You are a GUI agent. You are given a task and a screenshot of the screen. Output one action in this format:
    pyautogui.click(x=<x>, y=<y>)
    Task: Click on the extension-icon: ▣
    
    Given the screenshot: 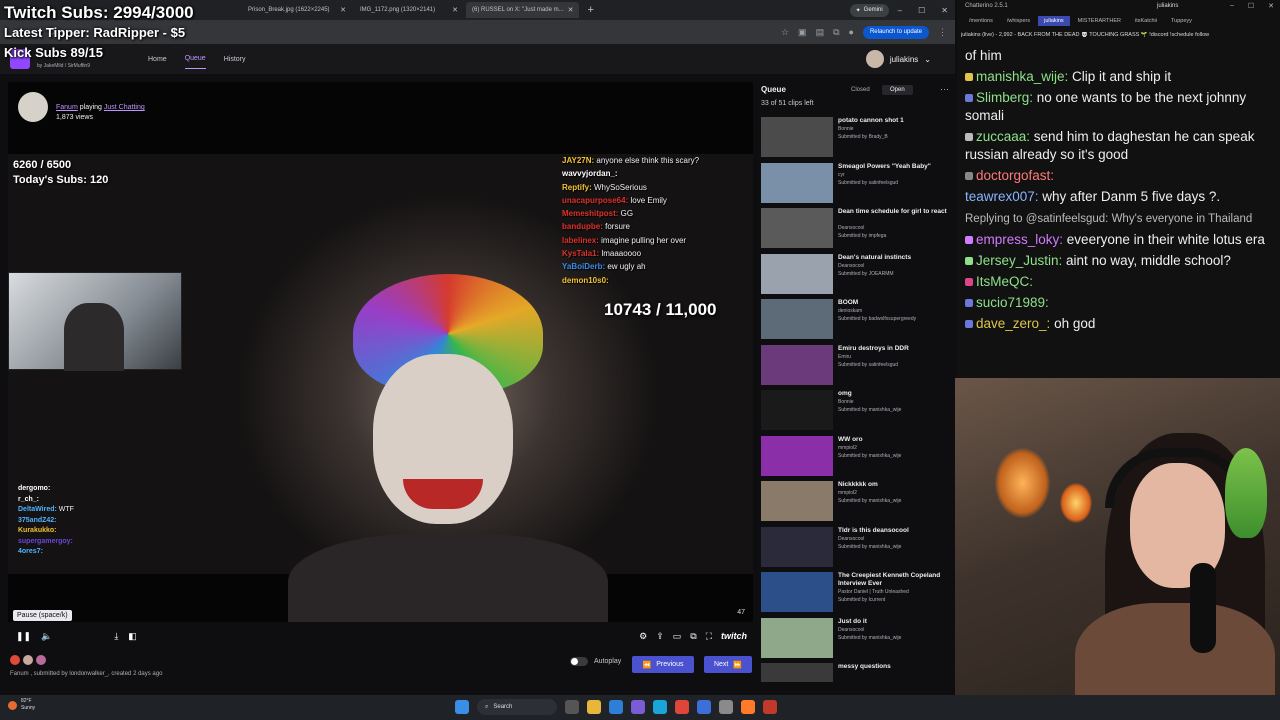 What is the action you would take?
    pyautogui.click(x=802, y=32)
    